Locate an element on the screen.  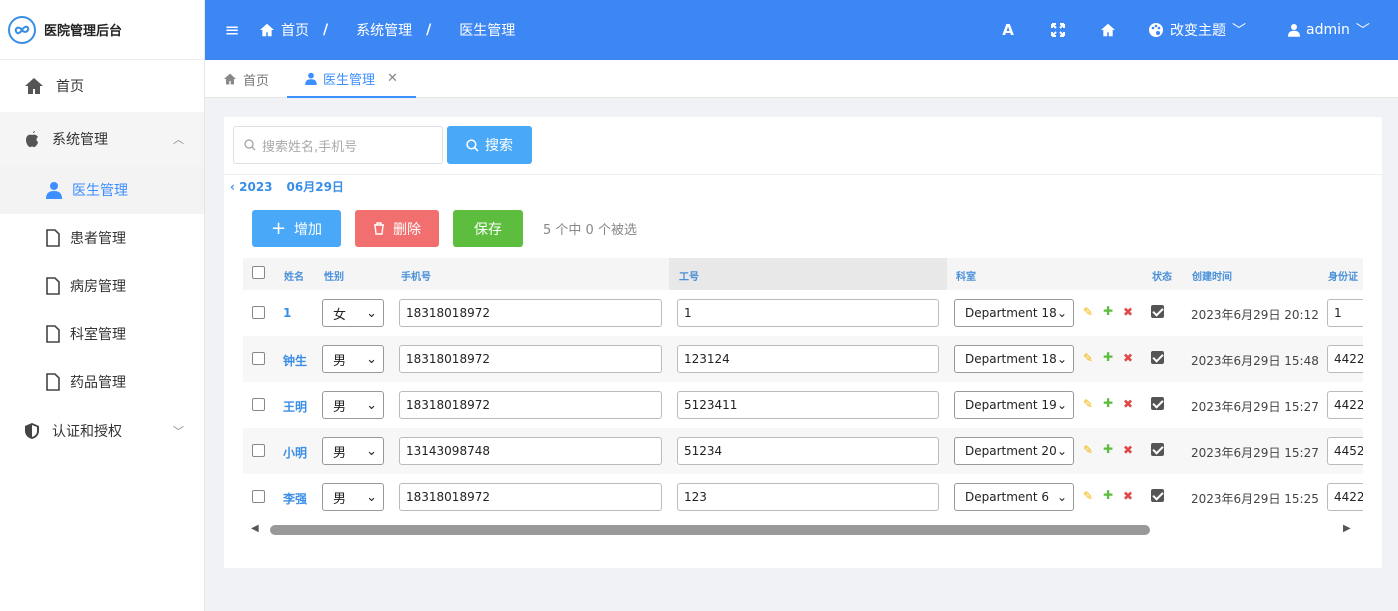
column-header-job-no: 工号 is located at coordinates (689, 275).